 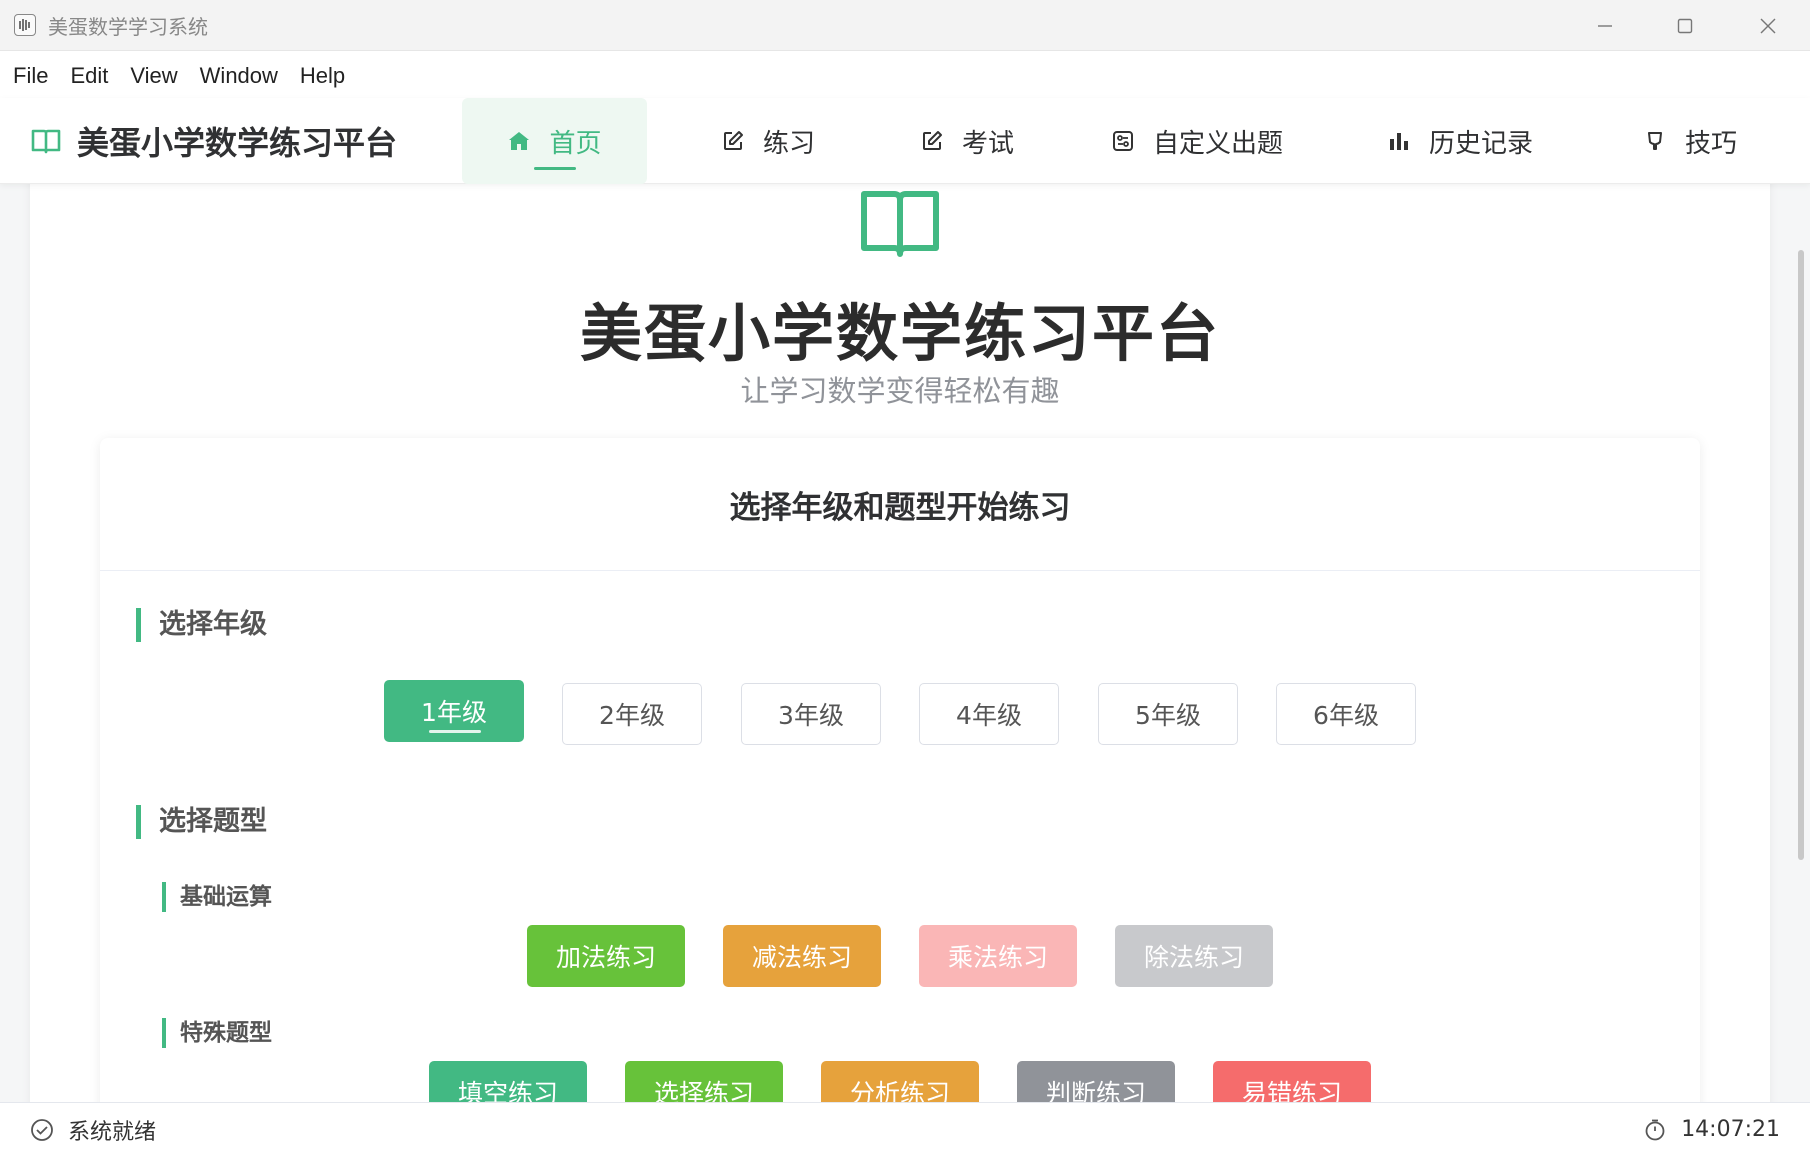 I want to click on subtraction-practice-button: 减法练习, so click(x=802, y=956).